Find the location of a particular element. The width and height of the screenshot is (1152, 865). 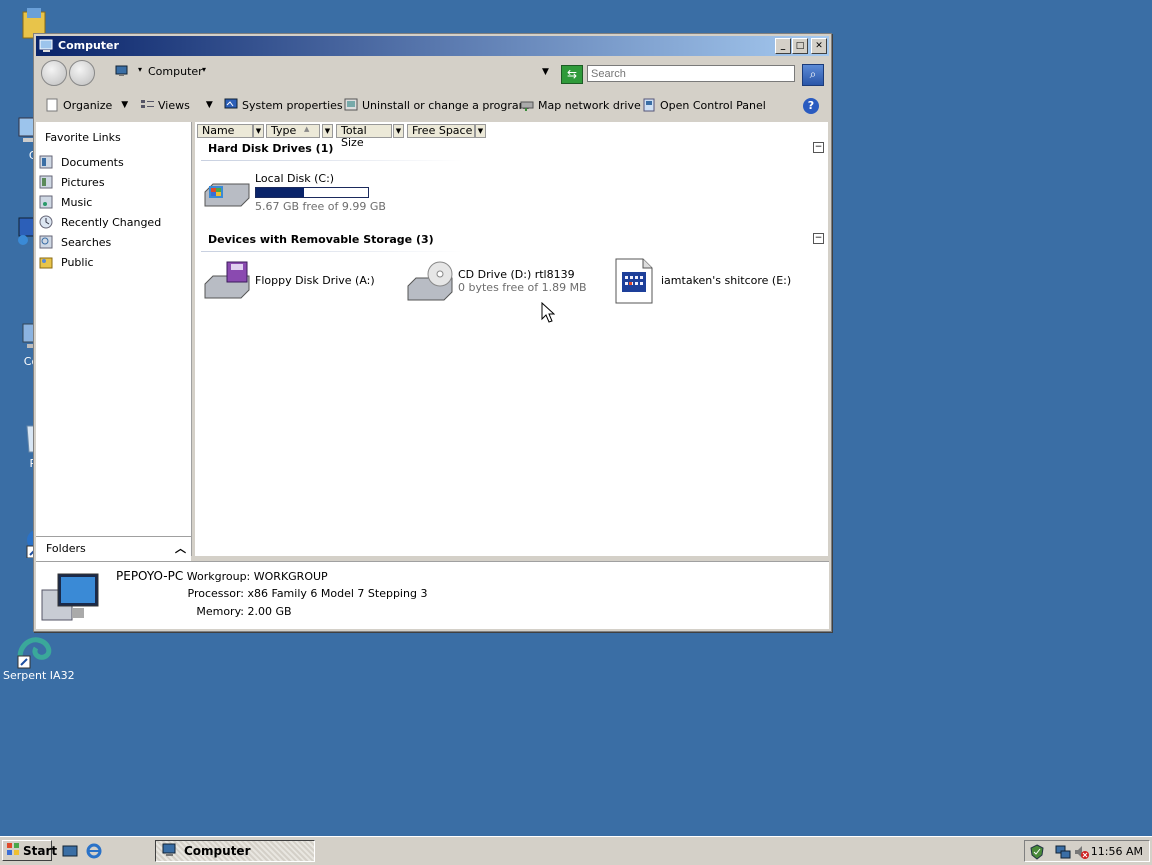

security-shield-icon is located at coordinates (1037, 852).